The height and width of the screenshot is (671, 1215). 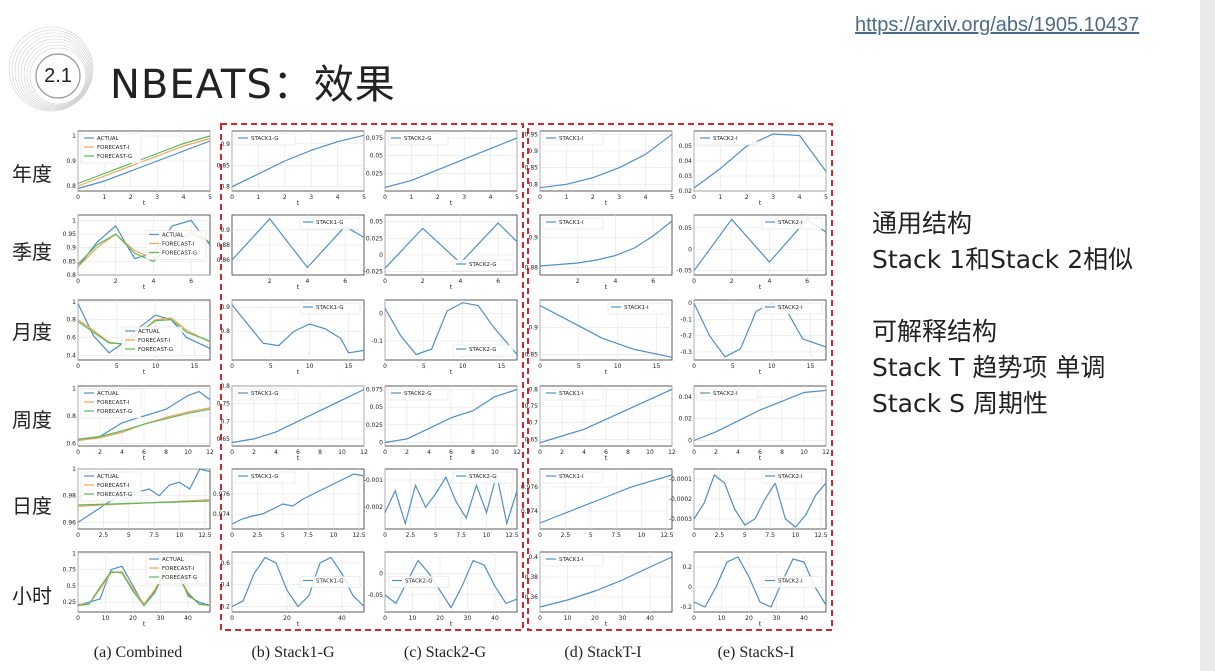 What do you see at coordinates (71, 356) in the screenshot?
I see `y-tick-label: 0.4` at bounding box center [71, 356].